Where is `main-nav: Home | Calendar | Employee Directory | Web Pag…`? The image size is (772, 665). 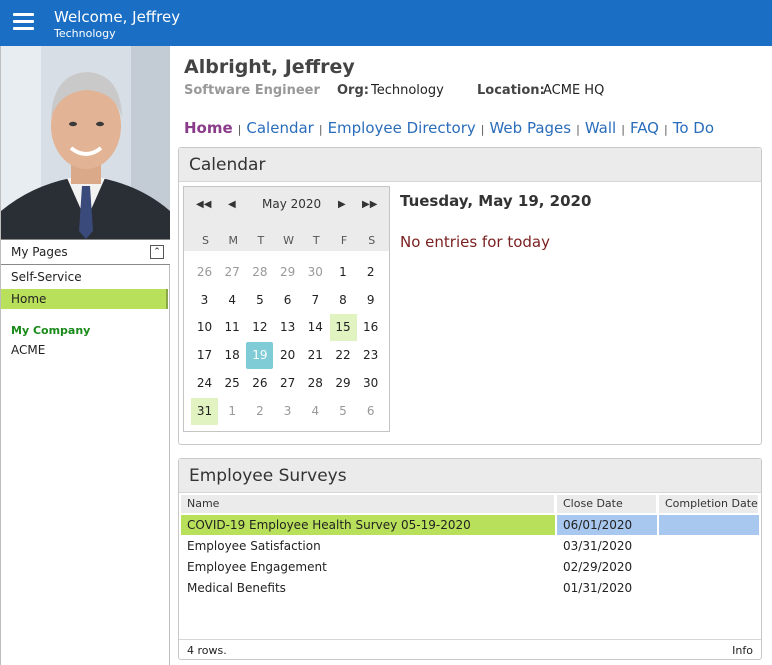 main-nav: Home | Calendar | Employee Directory | Web Pag… is located at coordinates (449, 129).